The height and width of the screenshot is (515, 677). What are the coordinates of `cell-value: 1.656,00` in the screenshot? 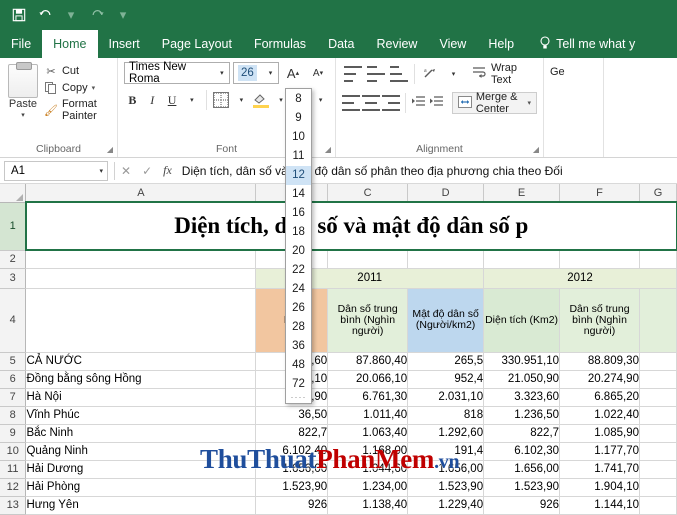 It's located at (446, 469).